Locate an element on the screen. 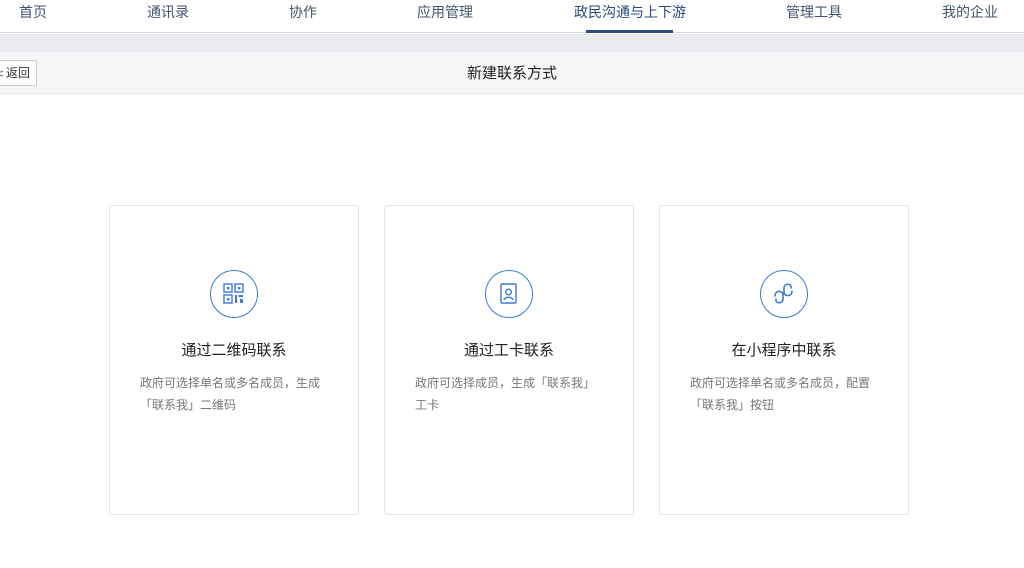  card-title: 通过二维码联系 is located at coordinates (234, 350).